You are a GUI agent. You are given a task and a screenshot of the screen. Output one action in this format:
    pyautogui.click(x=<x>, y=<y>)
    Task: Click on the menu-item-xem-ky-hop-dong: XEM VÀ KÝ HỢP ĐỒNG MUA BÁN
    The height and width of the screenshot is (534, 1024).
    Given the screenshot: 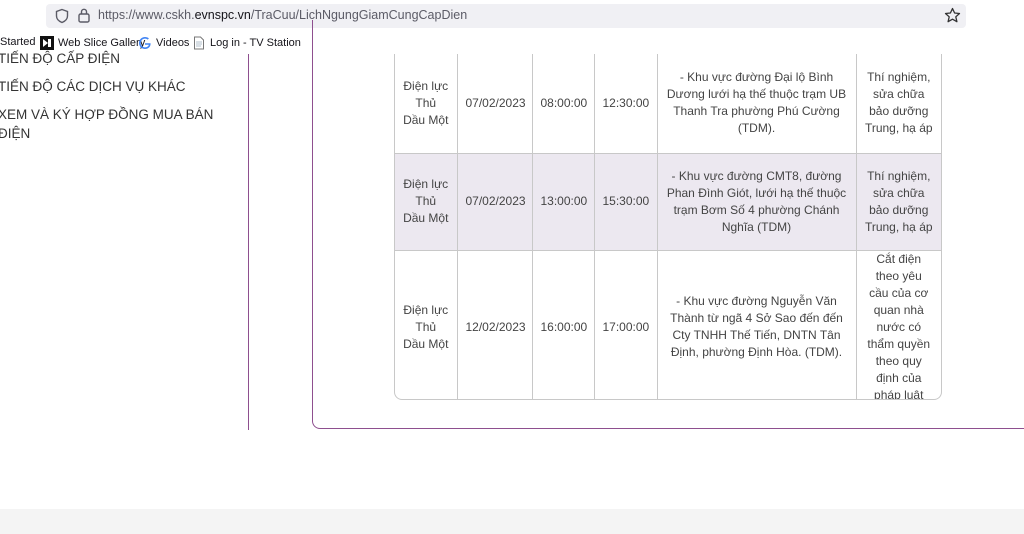 What is the action you would take?
    pyautogui.click(x=106, y=114)
    